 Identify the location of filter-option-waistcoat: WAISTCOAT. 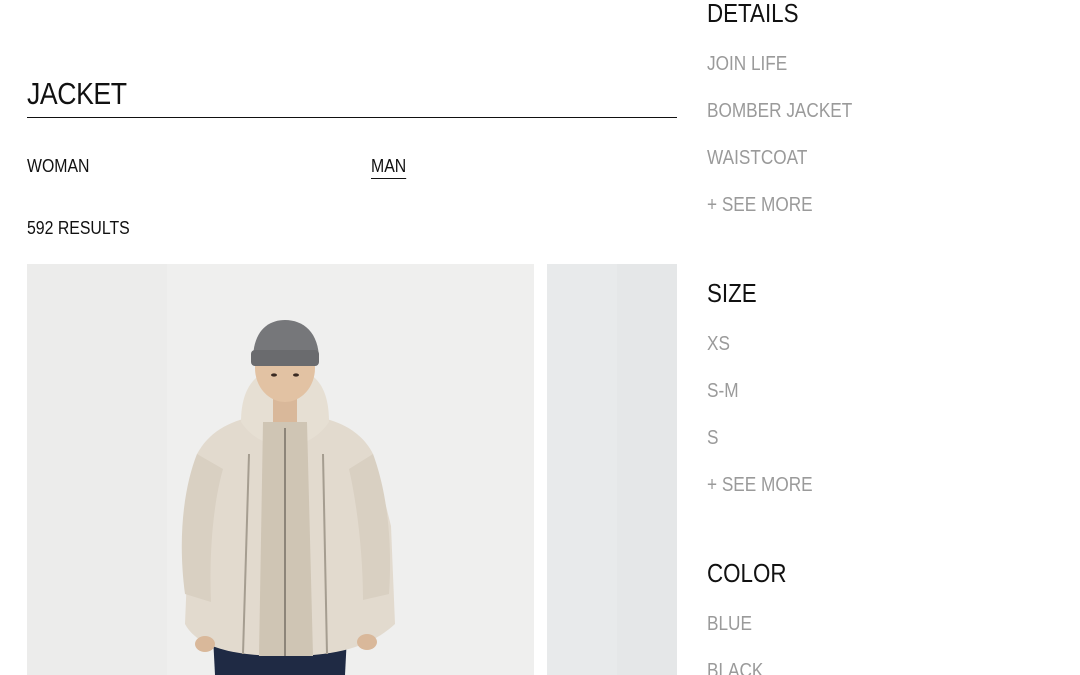
(862, 158).